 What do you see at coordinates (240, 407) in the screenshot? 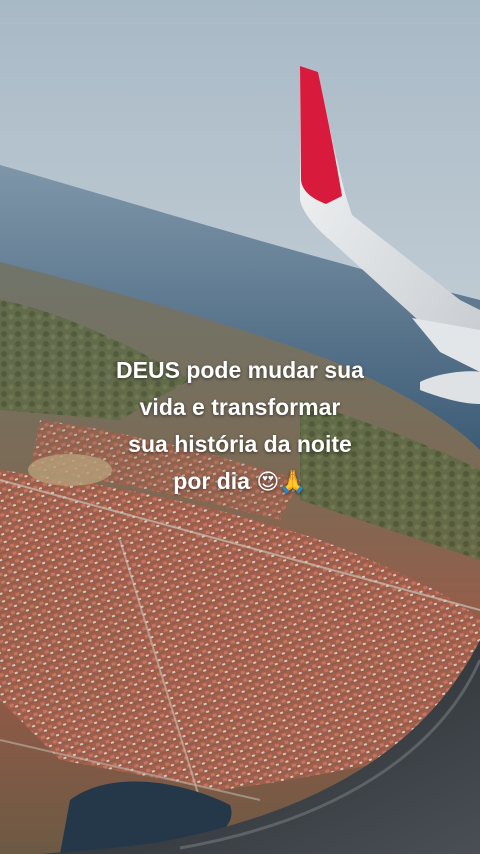
I see `caption-line: vida e transformar` at bounding box center [240, 407].